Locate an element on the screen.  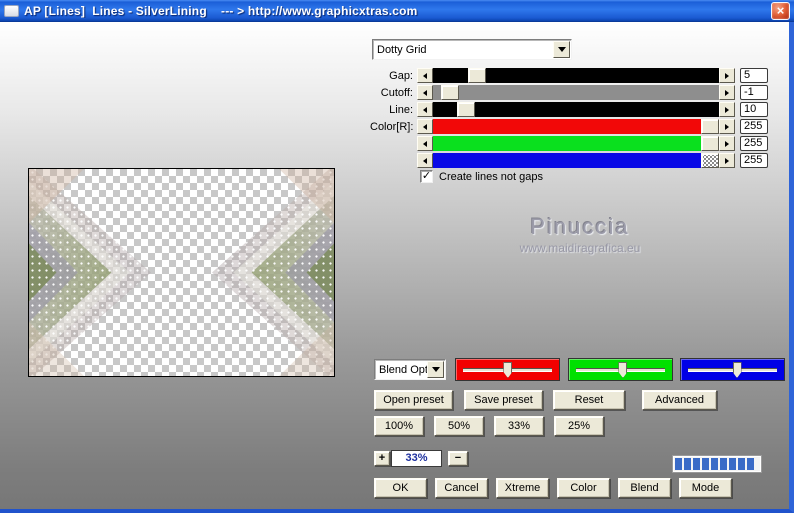
color-b-row: 255 is located at coordinates (569, 160).